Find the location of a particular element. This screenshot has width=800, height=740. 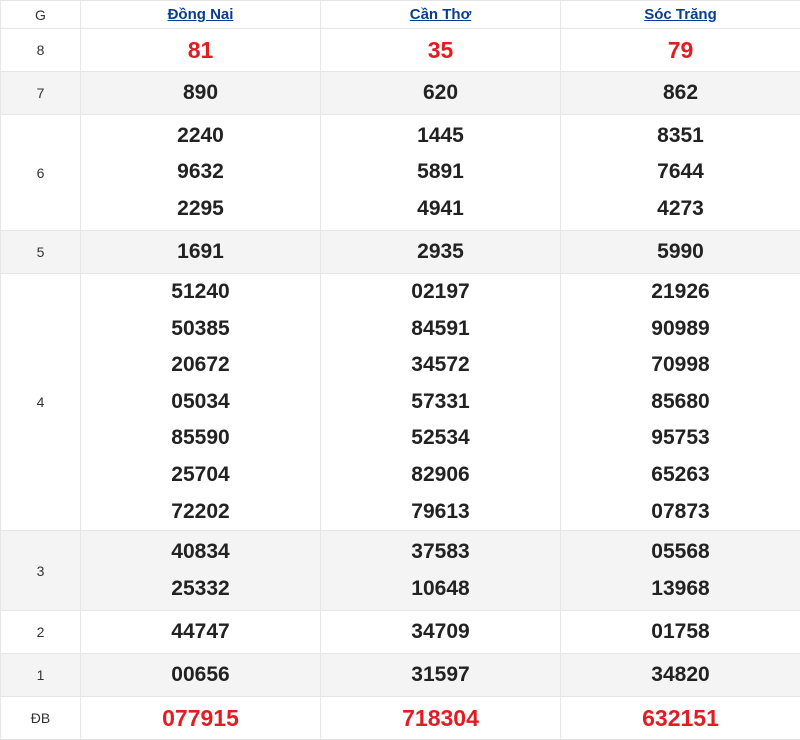

prize-row-8: 8 81 35 79 is located at coordinates (400, 50).